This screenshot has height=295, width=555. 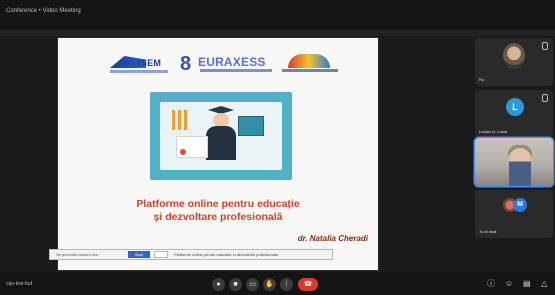 What do you see at coordinates (514, 214) in the screenshot?
I see `participant-tile: M Tu și încă` at bounding box center [514, 214].